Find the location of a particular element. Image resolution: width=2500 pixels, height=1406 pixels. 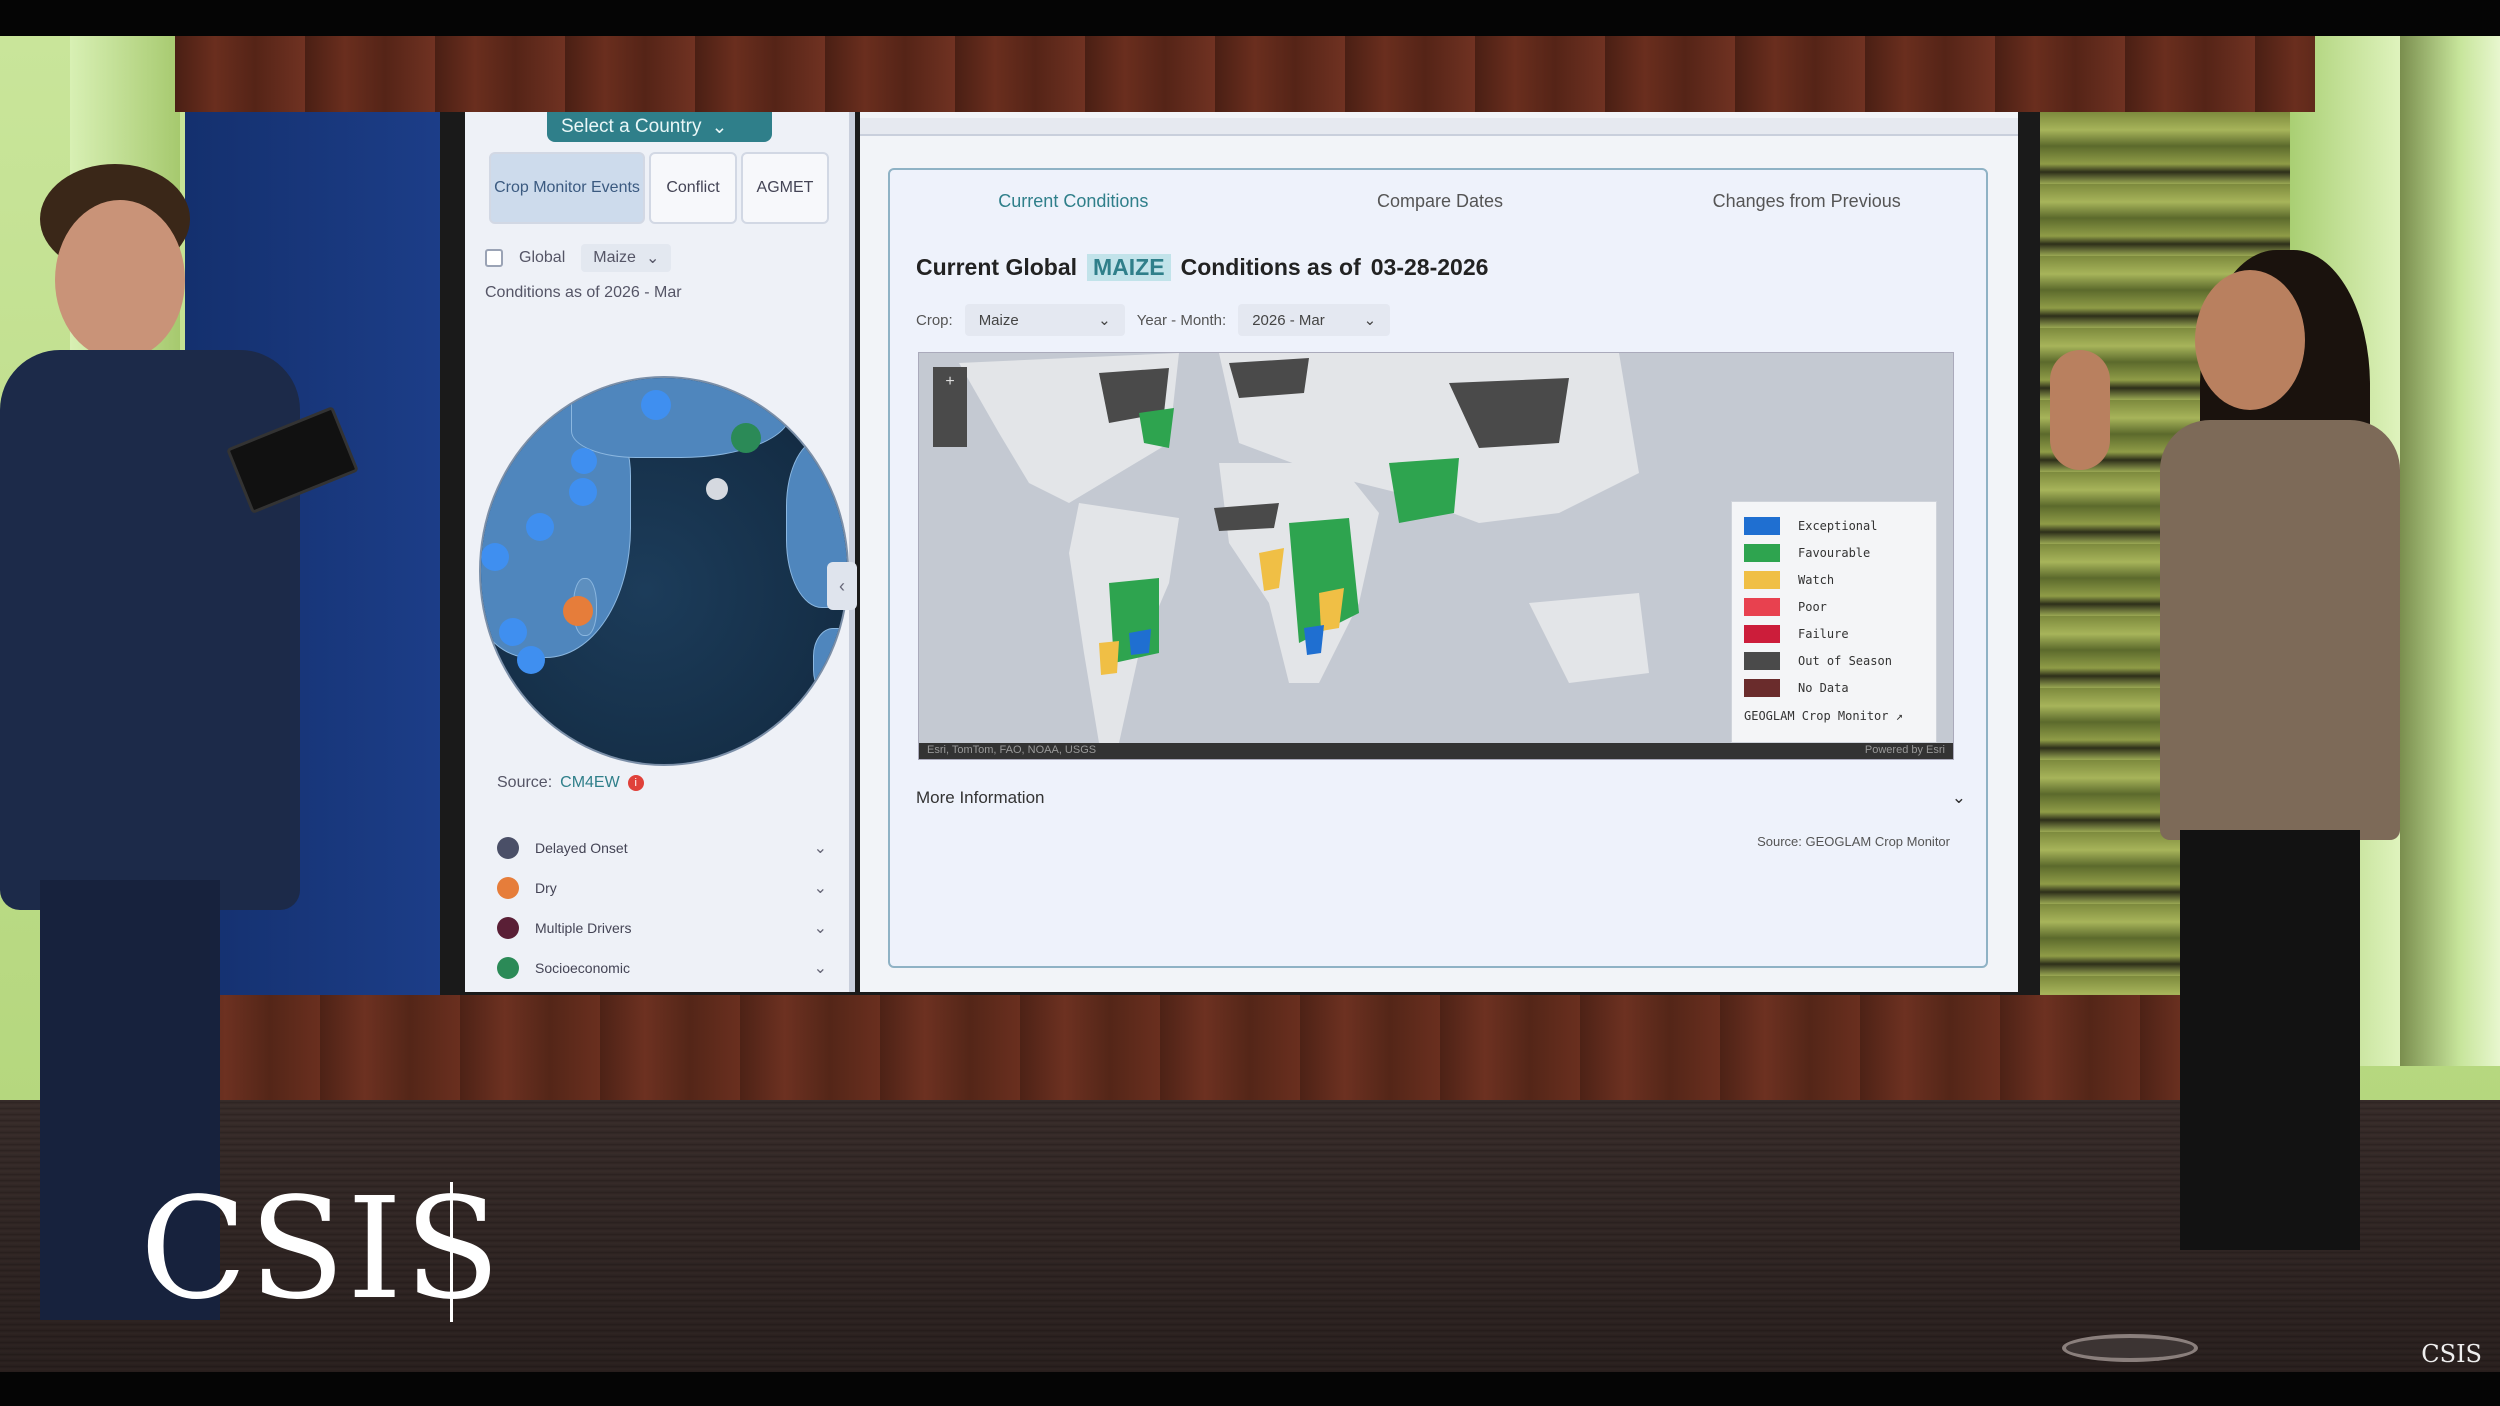

tab-agmet: AGMET is located at coordinates (785, 188).